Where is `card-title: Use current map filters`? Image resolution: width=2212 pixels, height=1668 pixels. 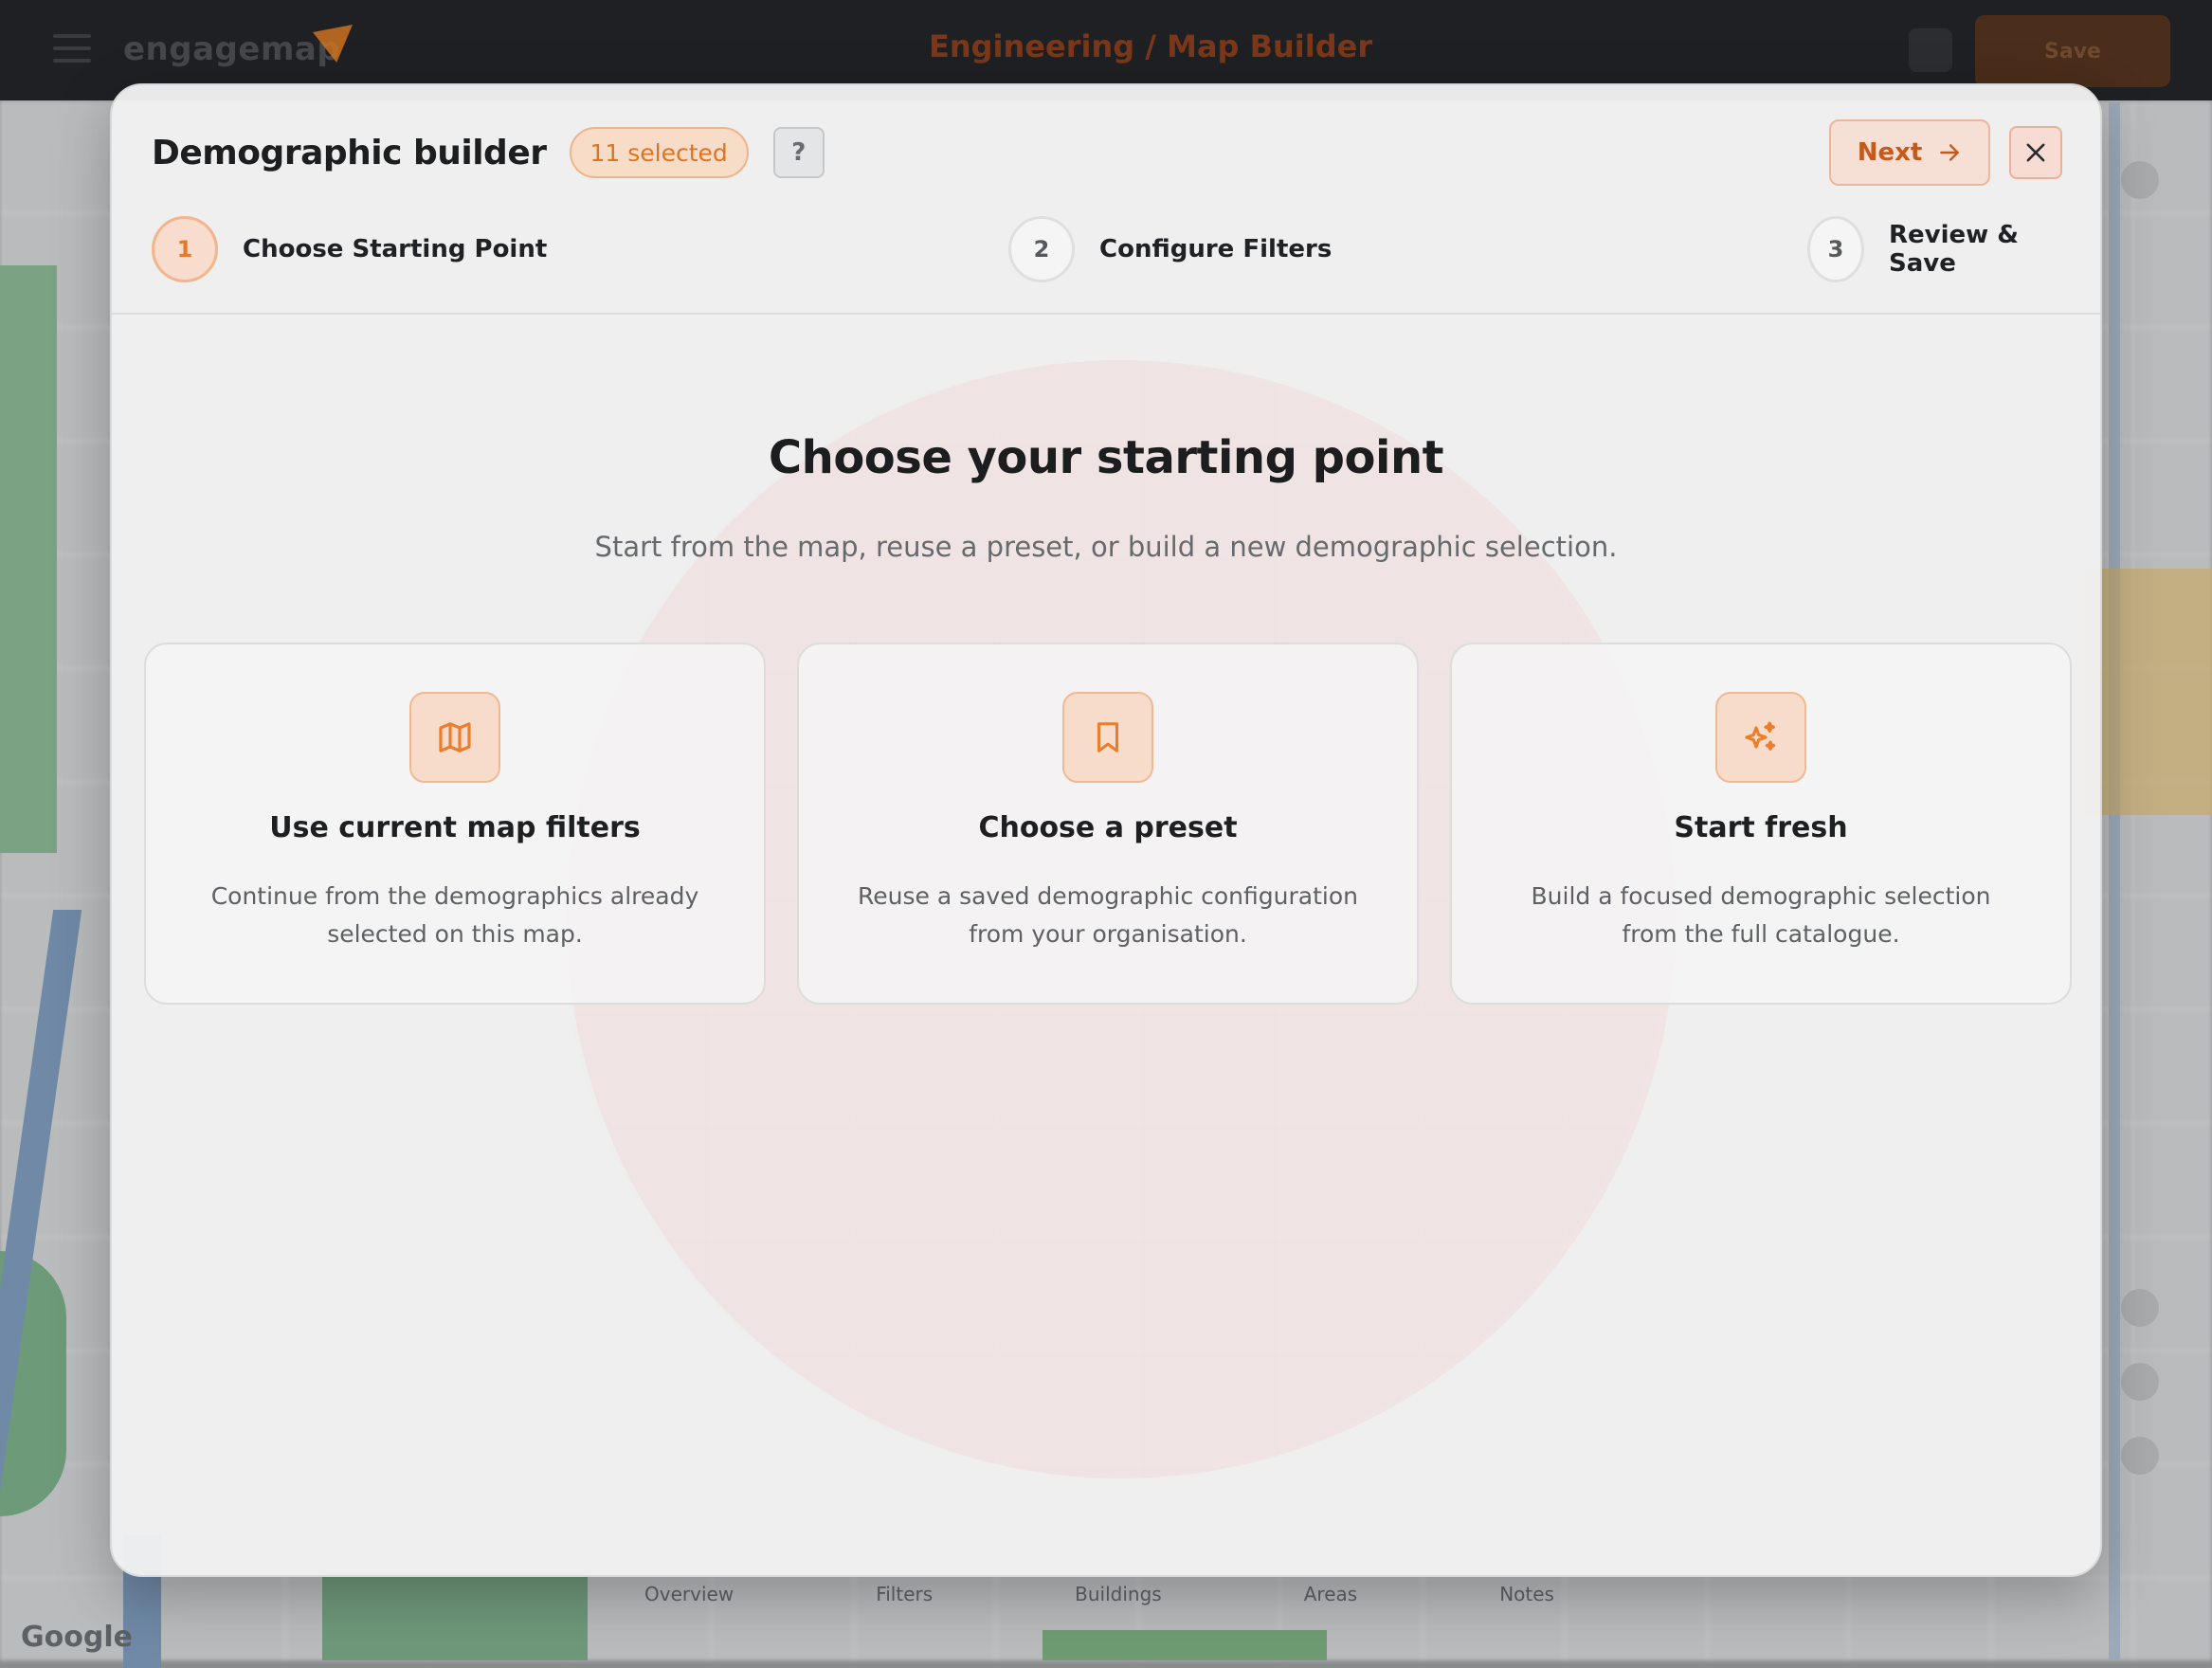 card-title: Use current map filters is located at coordinates (455, 828).